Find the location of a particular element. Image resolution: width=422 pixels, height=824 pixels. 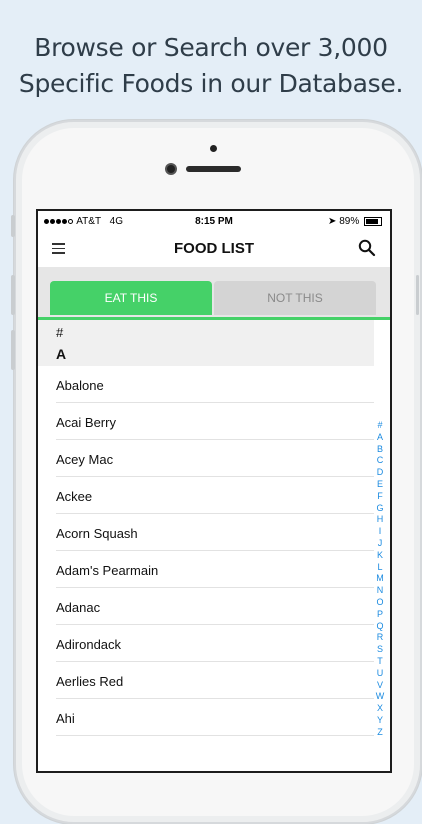

section-header-a: A is located at coordinates (206, 354).